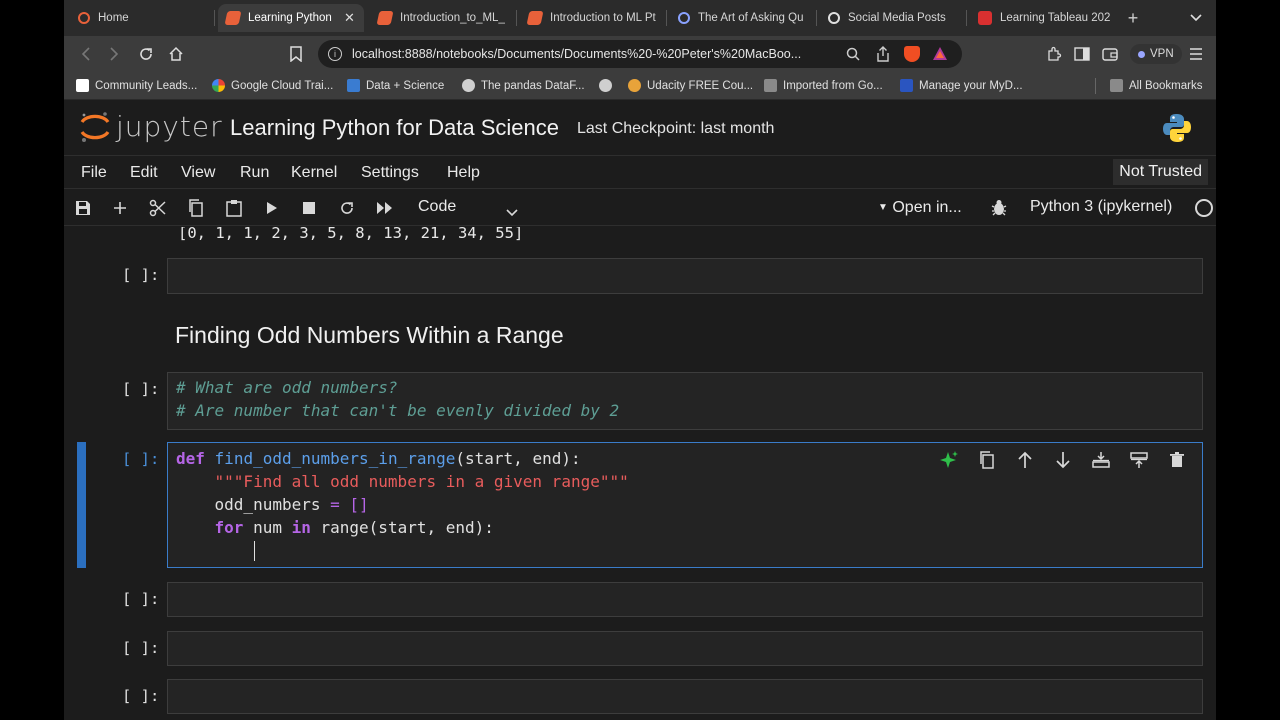  I want to click on tab-list-chevron-icon, so click(1196, 18).